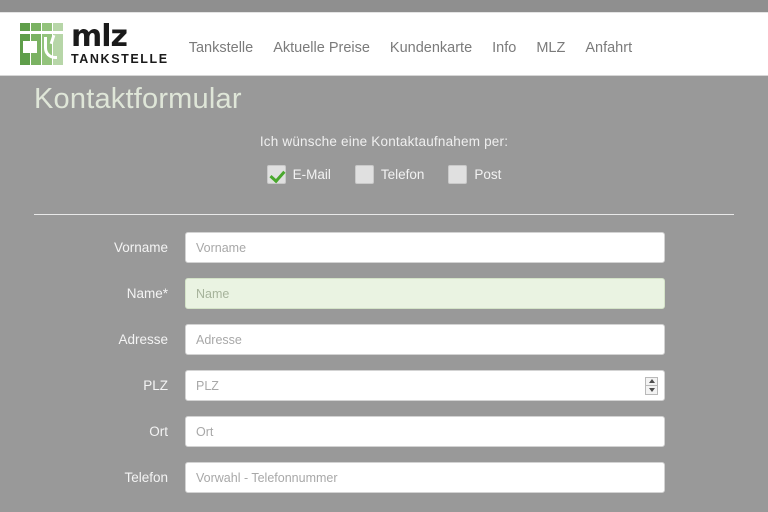 This screenshot has width=768, height=512. I want to click on label-plz: PLZ, so click(155, 385).